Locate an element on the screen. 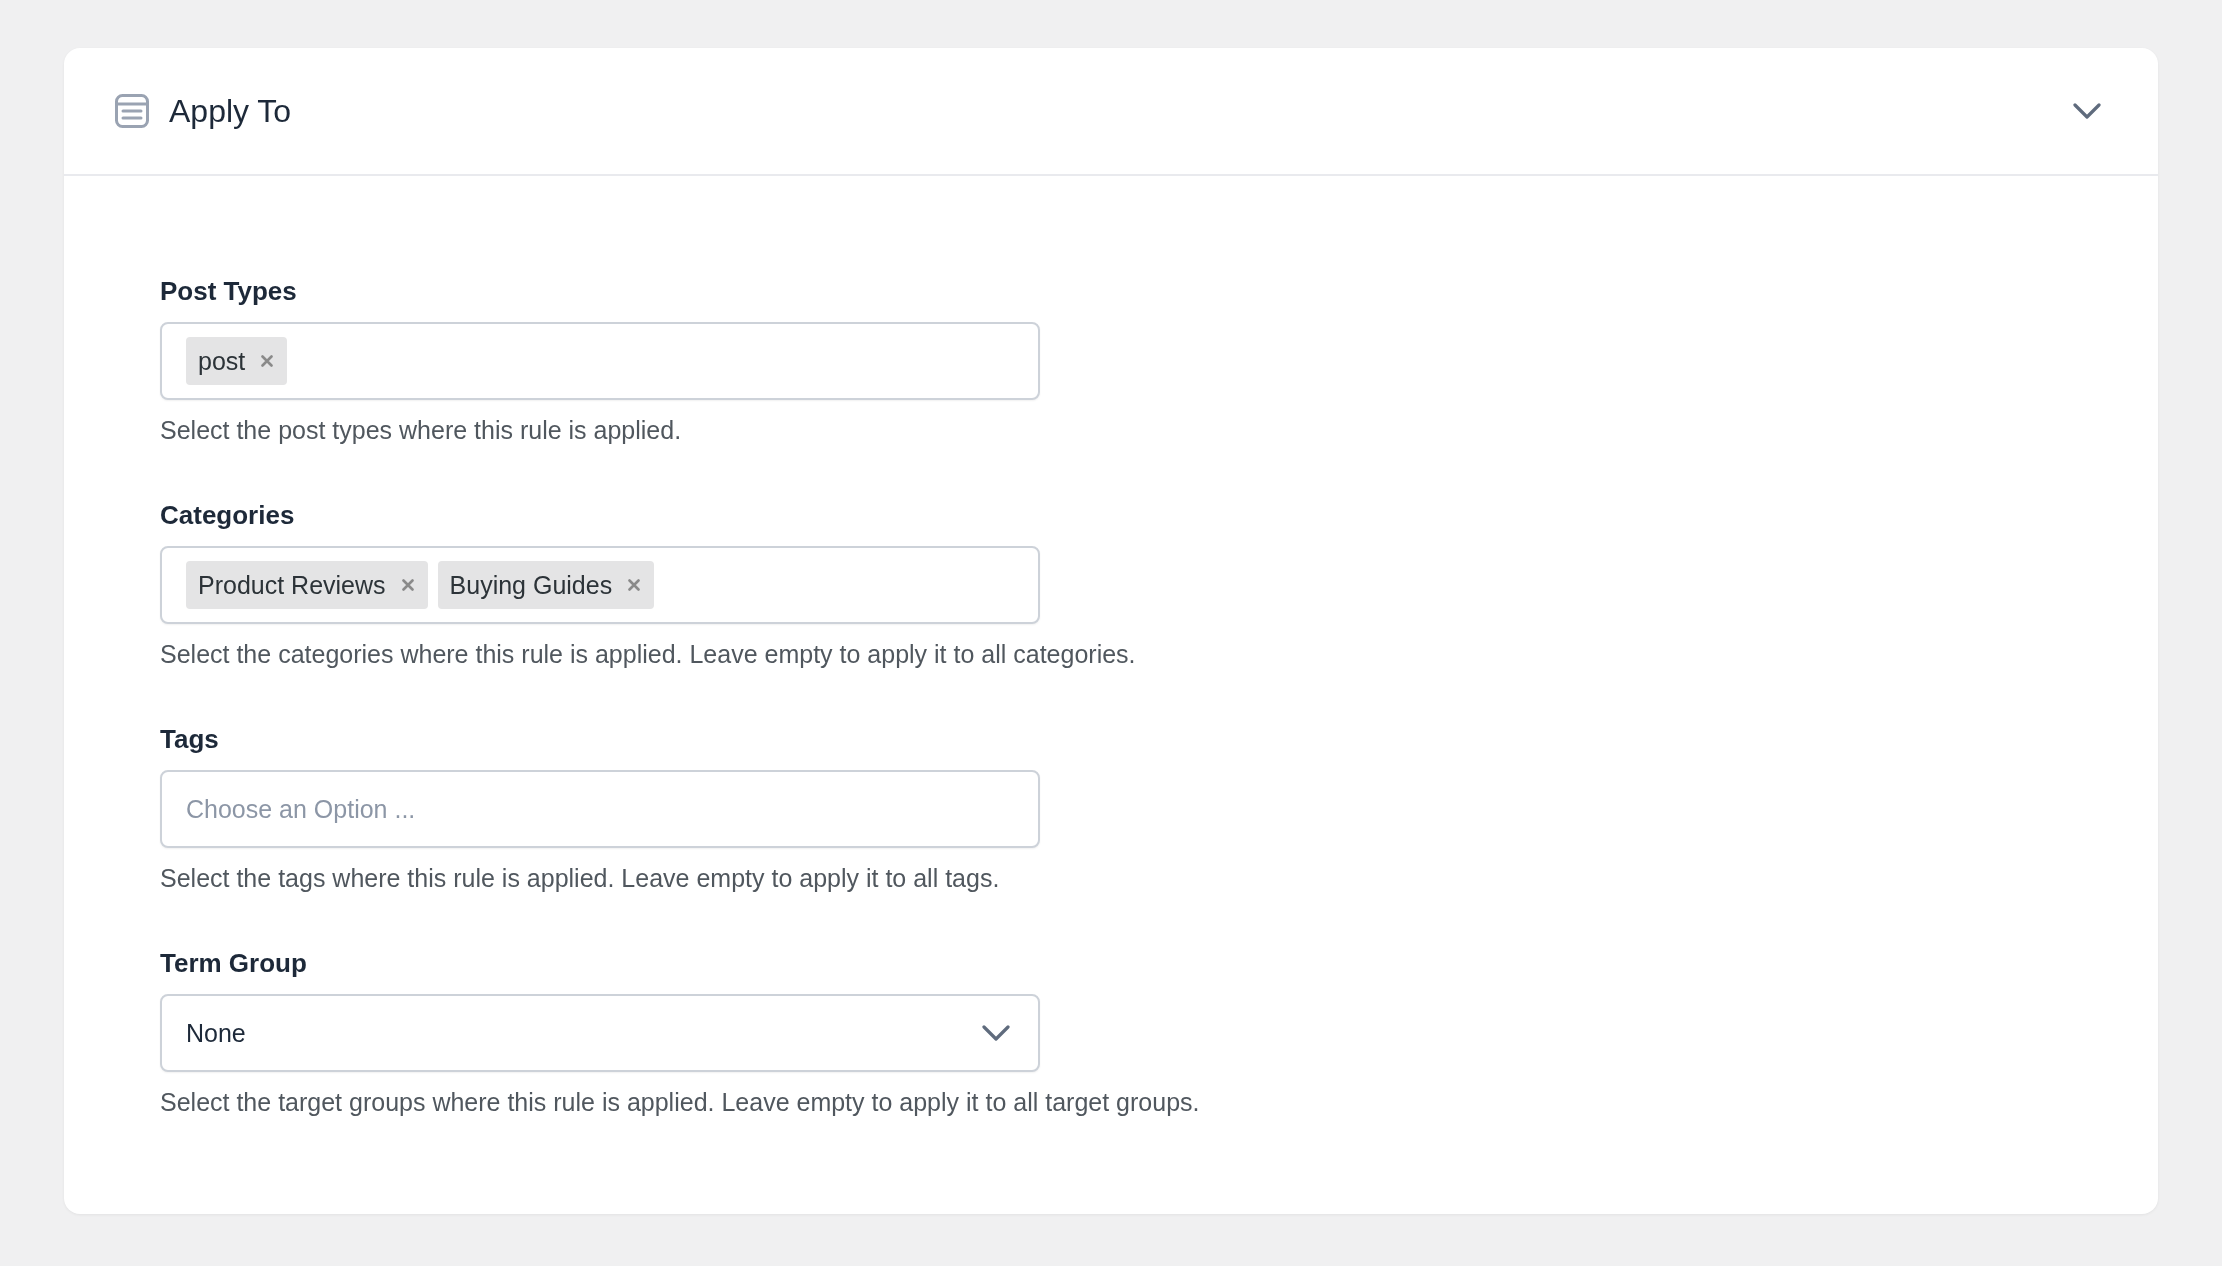 The height and width of the screenshot is (1266, 2222). multi-select-field: post is located at coordinates (600, 361).